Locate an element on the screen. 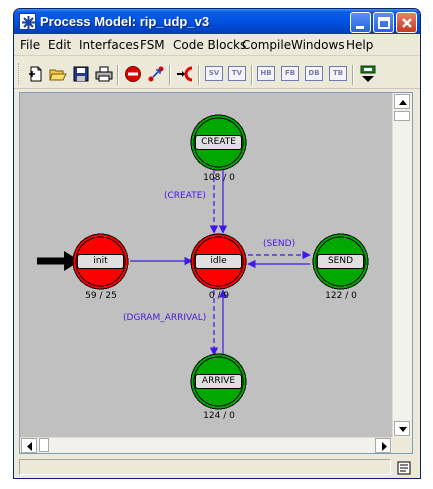 Image resolution: width=433 pixels, height=489 pixels. tb-button: TB is located at coordinates (338, 73).